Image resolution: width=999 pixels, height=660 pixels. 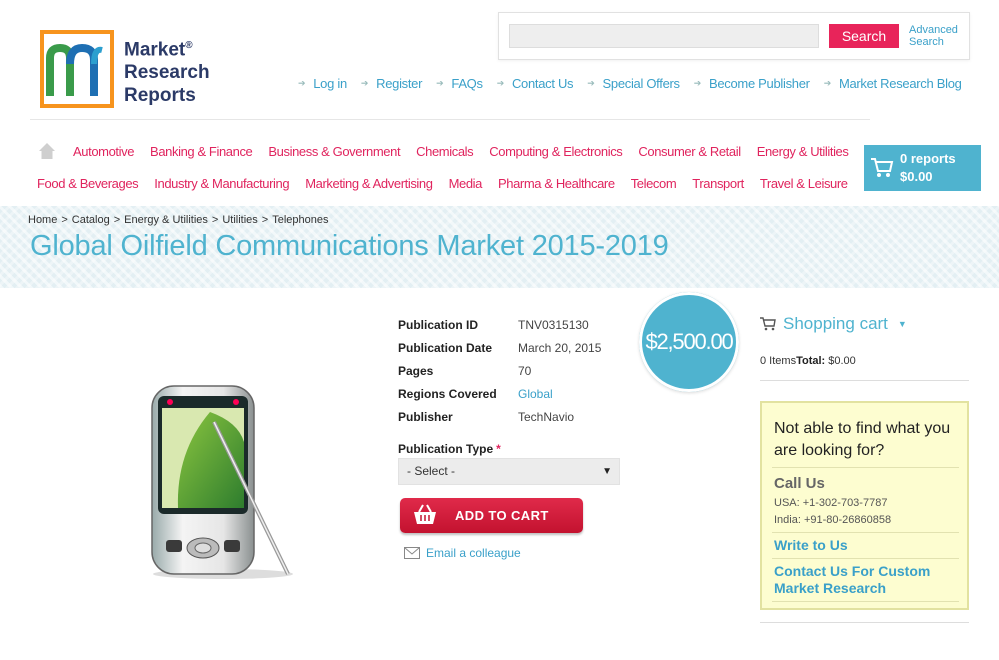 I want to click on email-colleague-link: Email a colleague, so click(x=462, y=553).